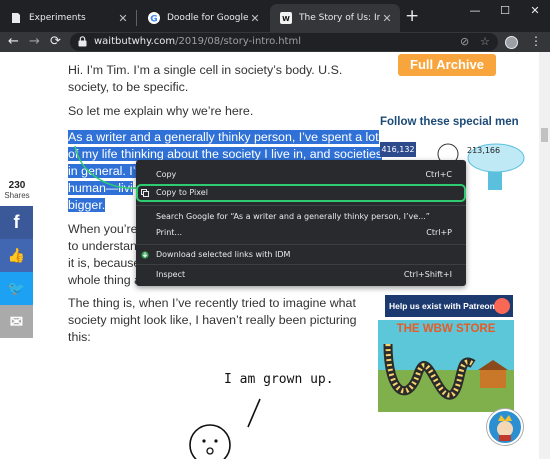  I want to click on menu-item-label: Copy, so click(166, 174).